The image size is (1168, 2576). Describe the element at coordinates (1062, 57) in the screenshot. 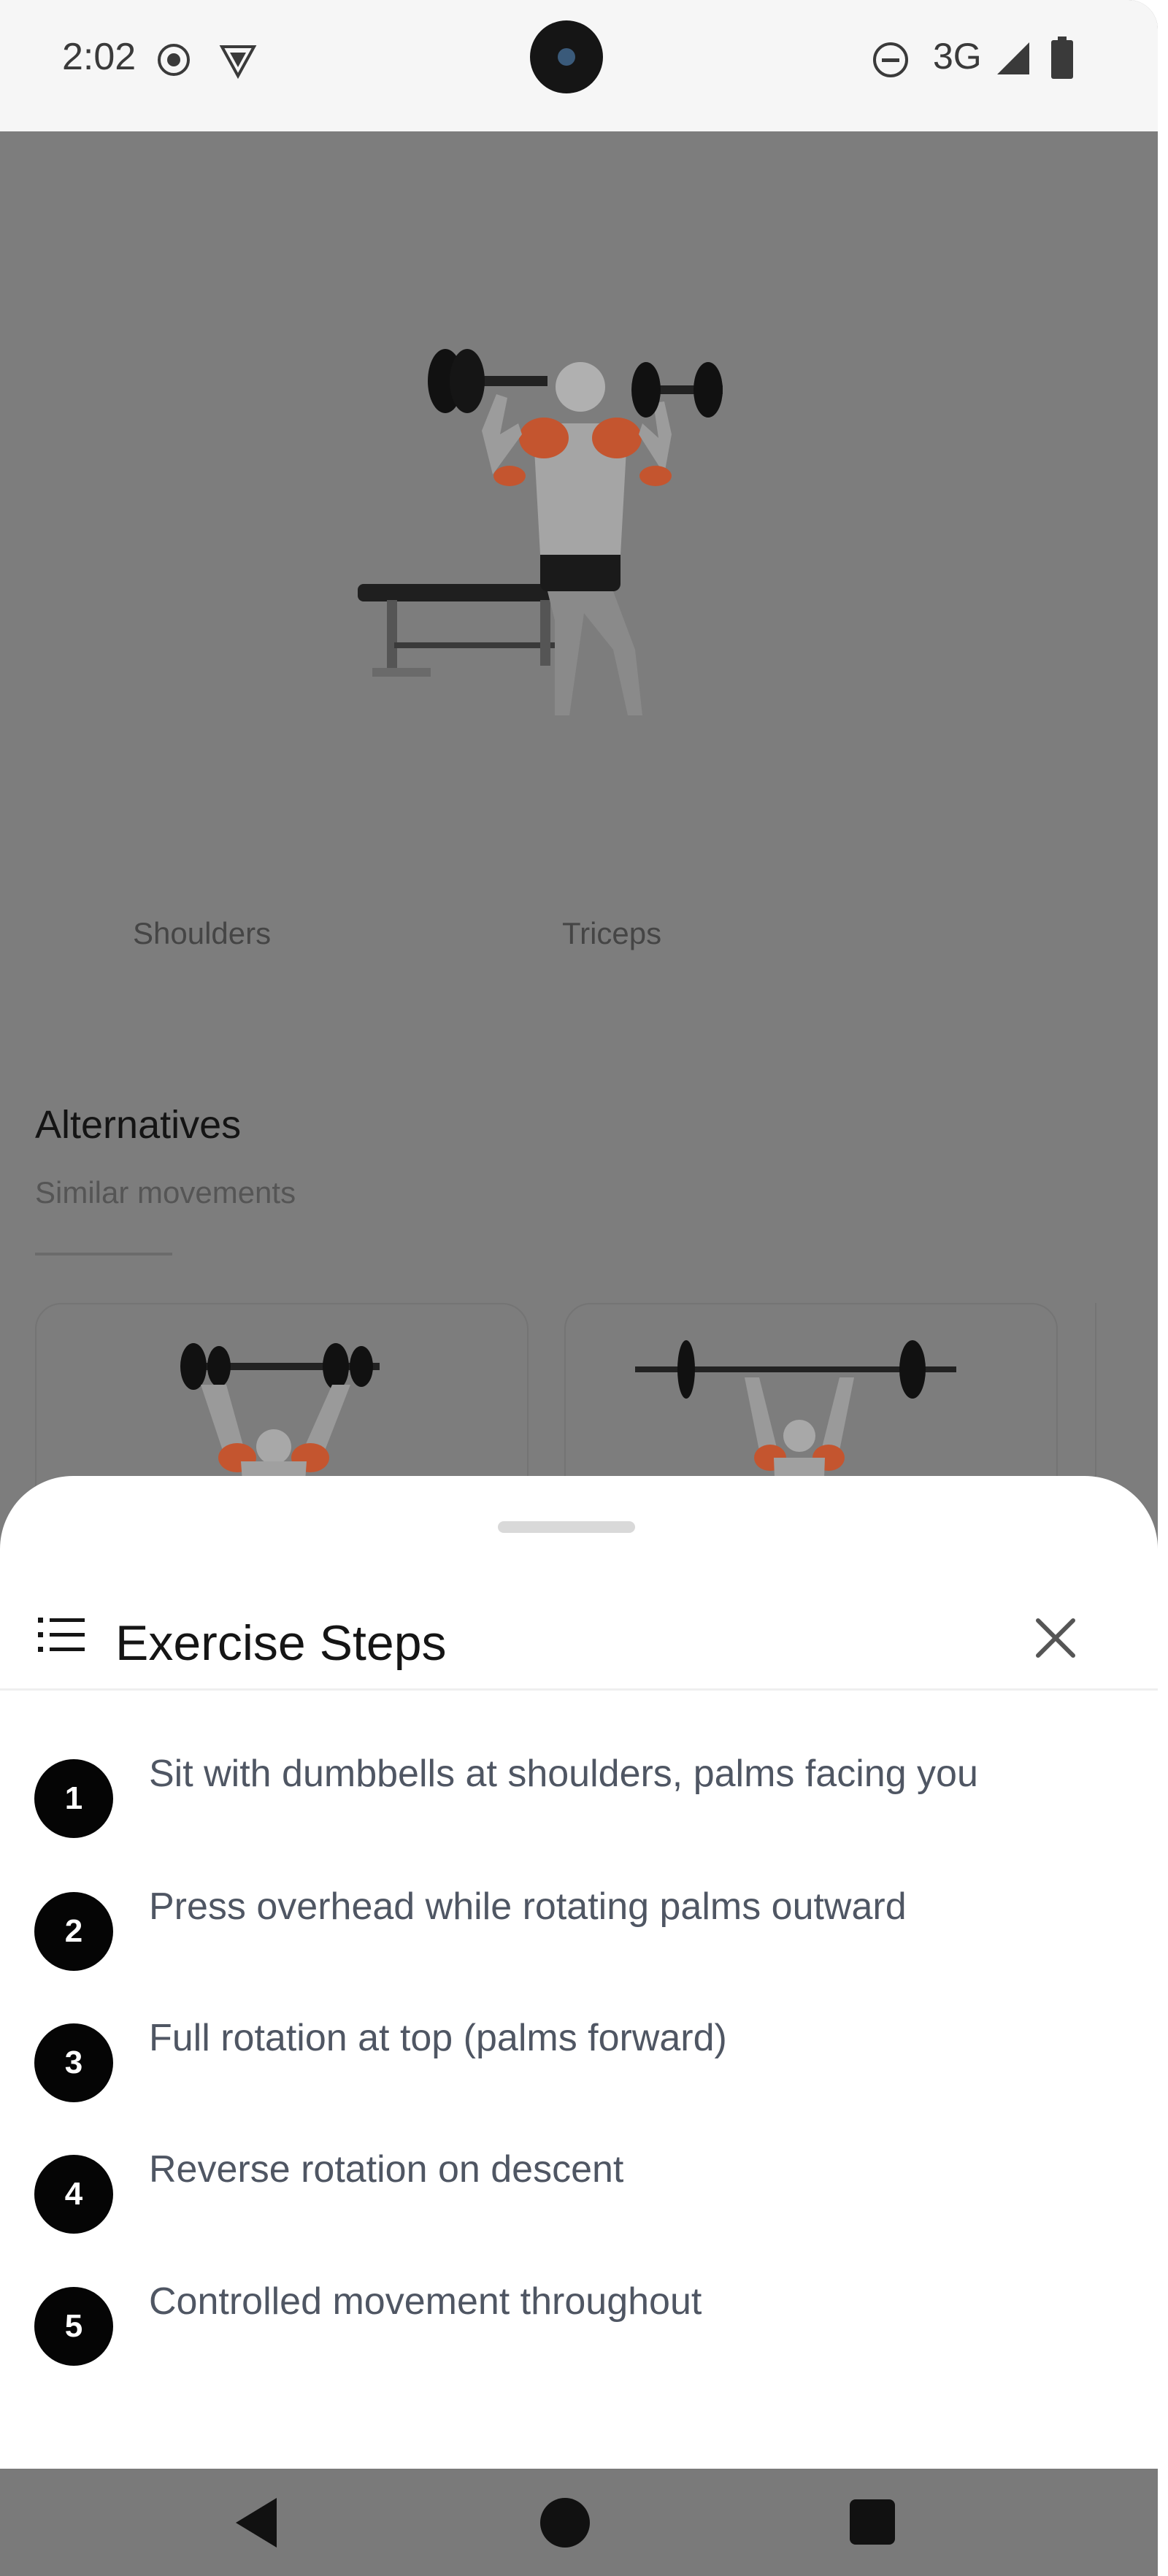

I see `battery-icon` at that location.